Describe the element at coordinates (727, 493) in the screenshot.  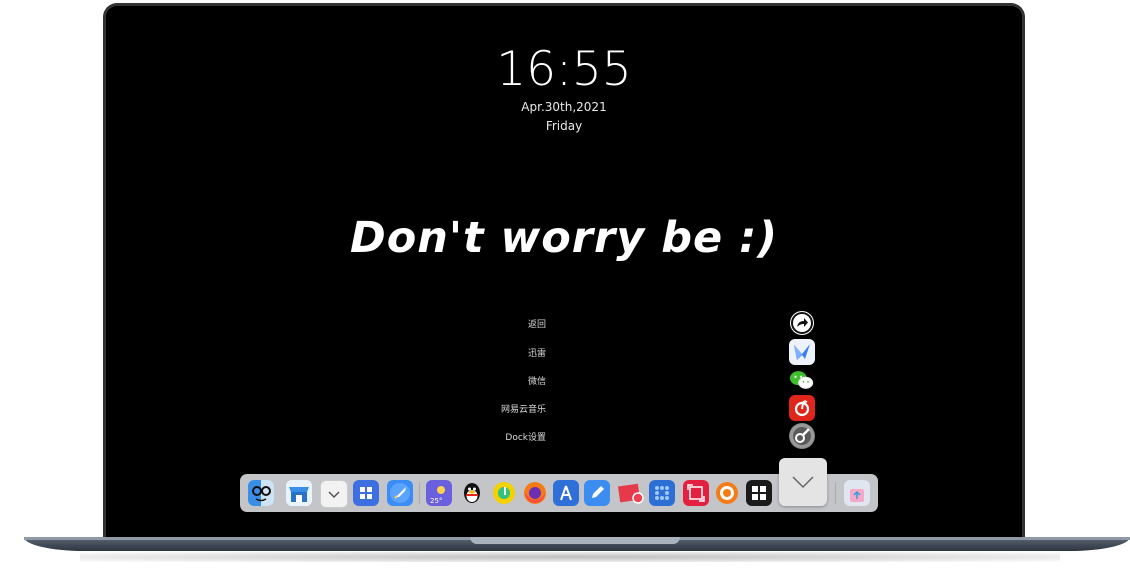
I see `dial-icon` at that location.